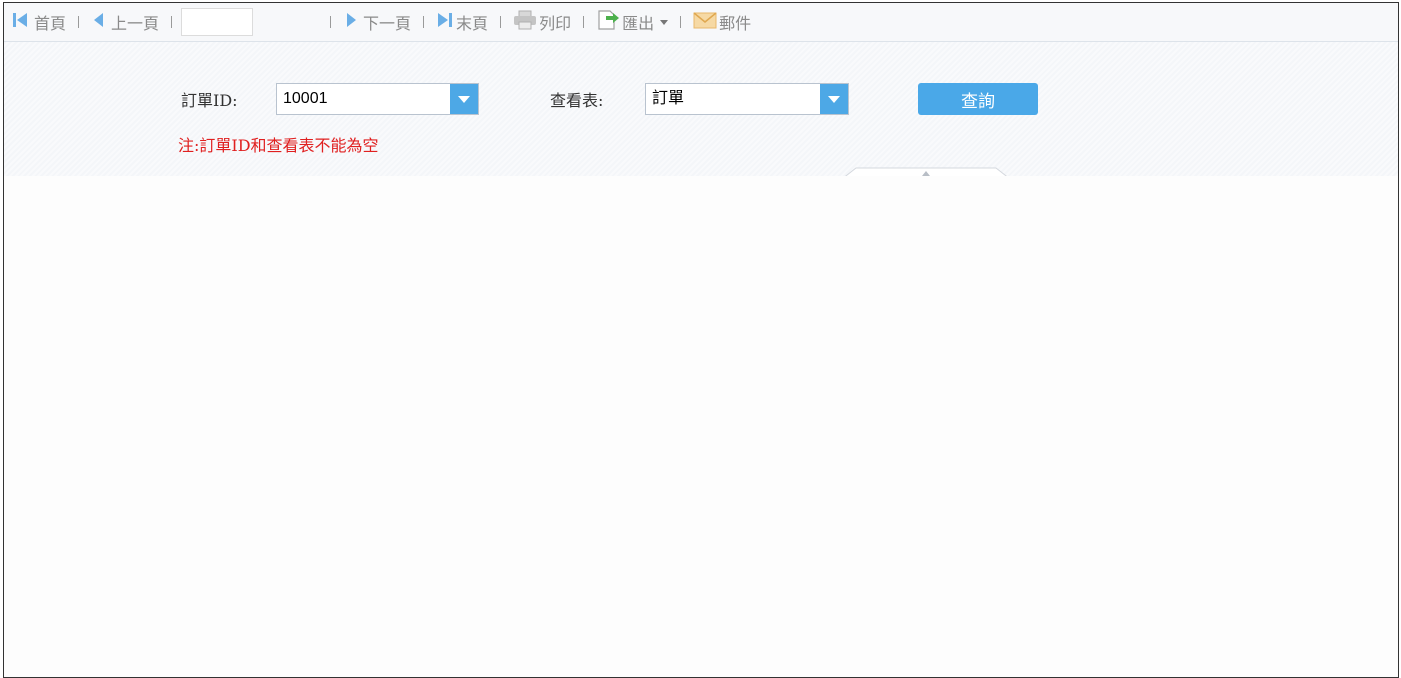  What do you see at coordinates (705, 22) in the screenshot?
I see `mail-icon` at bounding box center [705, 22].